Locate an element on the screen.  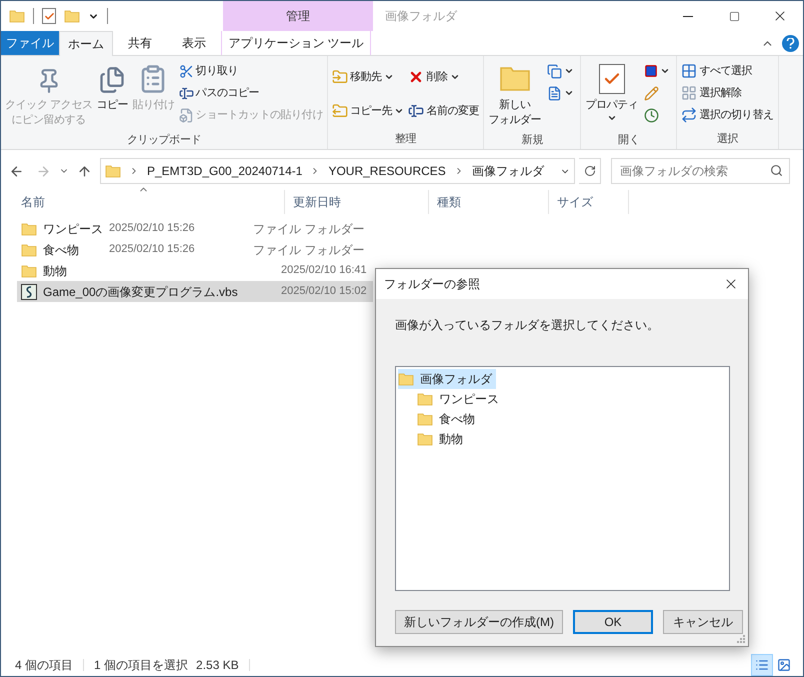
column-header: 種類 is located at coordinates (489, 202).